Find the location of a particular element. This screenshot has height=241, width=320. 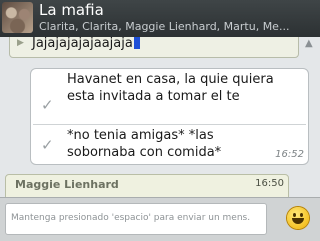

group-avatar is located at coordinates (17, 17).